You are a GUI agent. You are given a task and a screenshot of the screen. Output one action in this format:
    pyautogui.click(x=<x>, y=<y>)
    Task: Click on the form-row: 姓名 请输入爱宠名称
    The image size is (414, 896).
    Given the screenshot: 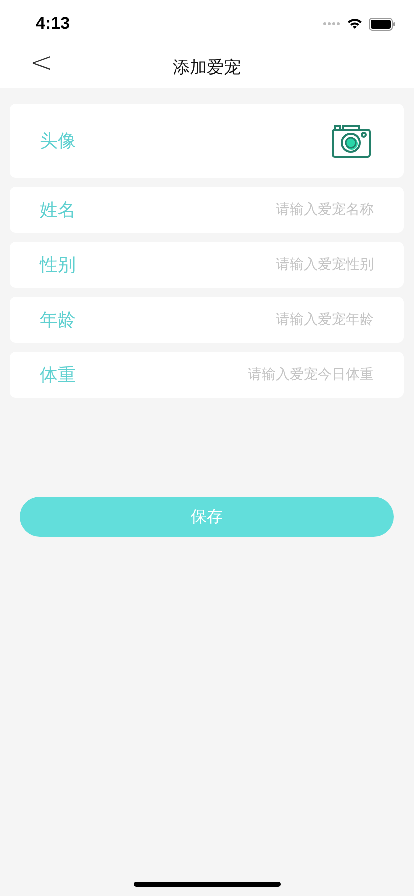 What is the action you would take?
    pyautogui.click(x=207, y=210)
    